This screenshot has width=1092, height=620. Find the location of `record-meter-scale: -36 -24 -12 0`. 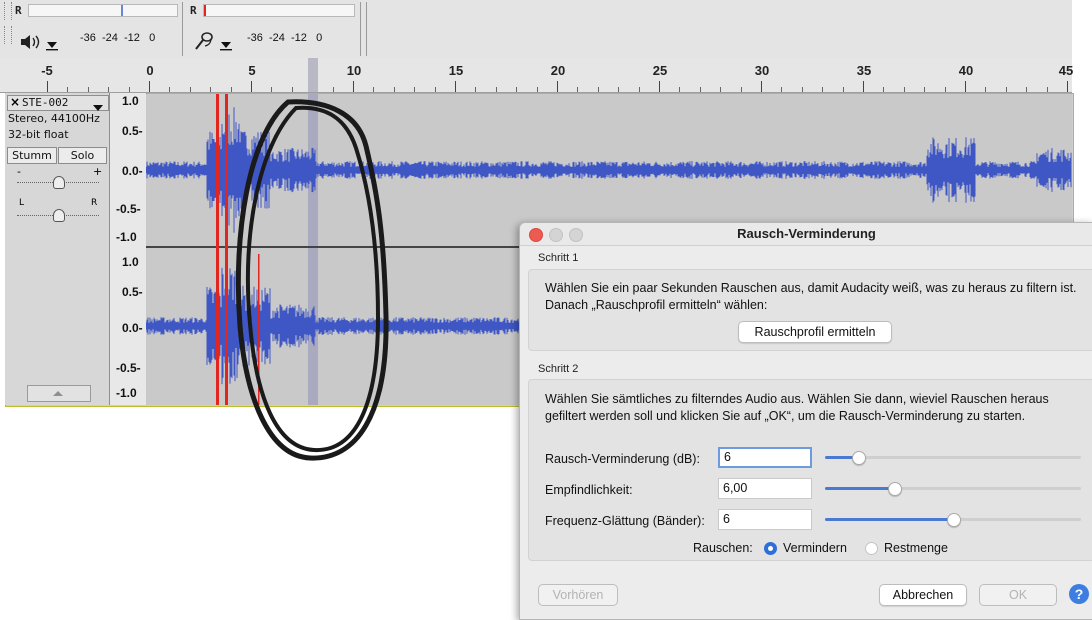

record-meter-scale: -36 -24 -12 0 is located at coordinates (285, 38).